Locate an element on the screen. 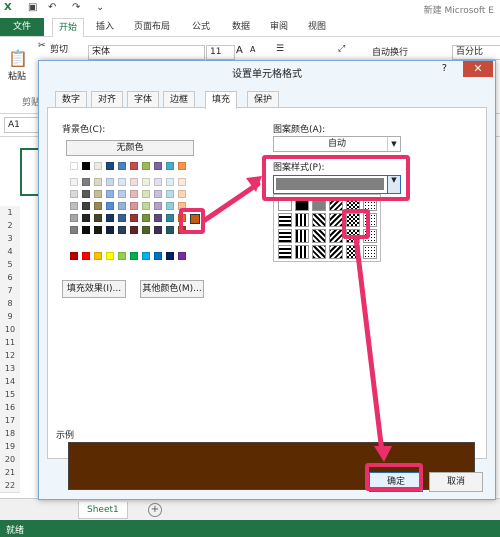 This screenshot has height=537, width=500. no-color-button: 无颜色 is located at coordinates (130, 148).